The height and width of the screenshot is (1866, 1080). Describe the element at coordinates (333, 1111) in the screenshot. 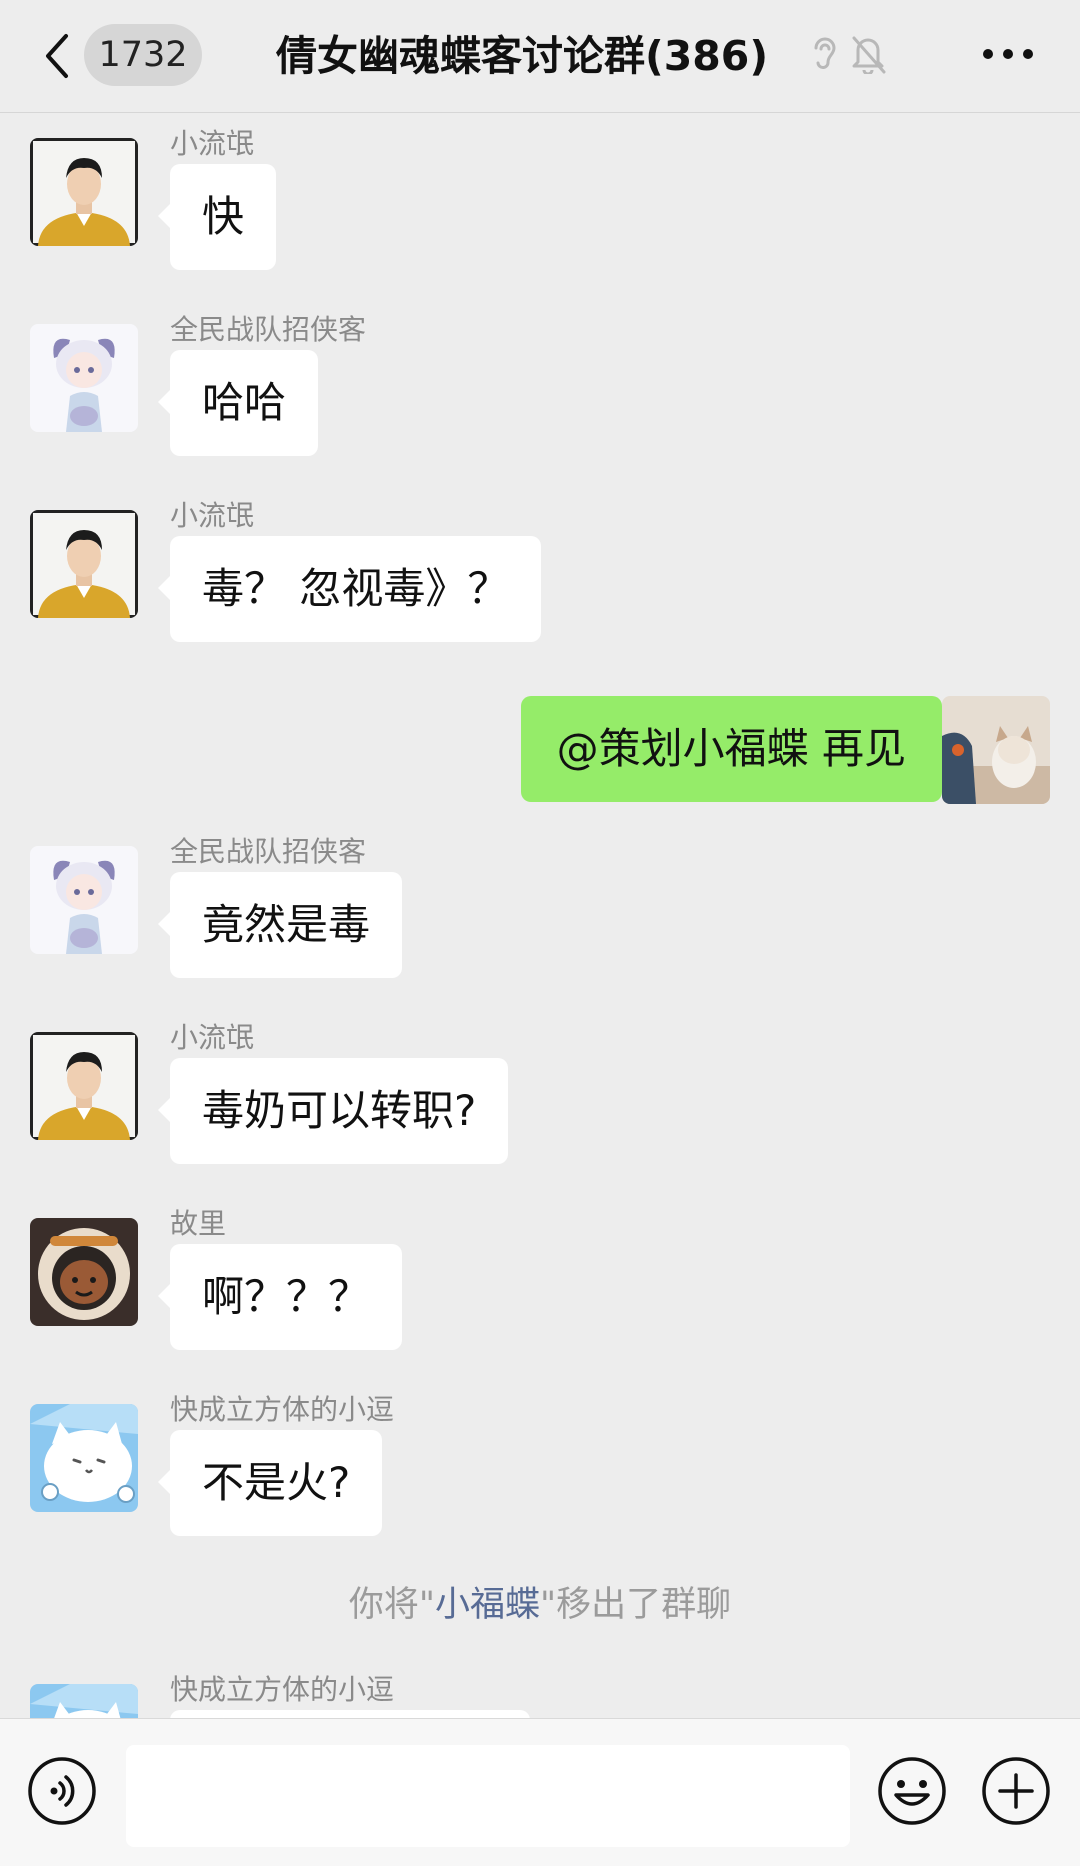

I see `message-bubble: 毒奶可以转职?` at that location.